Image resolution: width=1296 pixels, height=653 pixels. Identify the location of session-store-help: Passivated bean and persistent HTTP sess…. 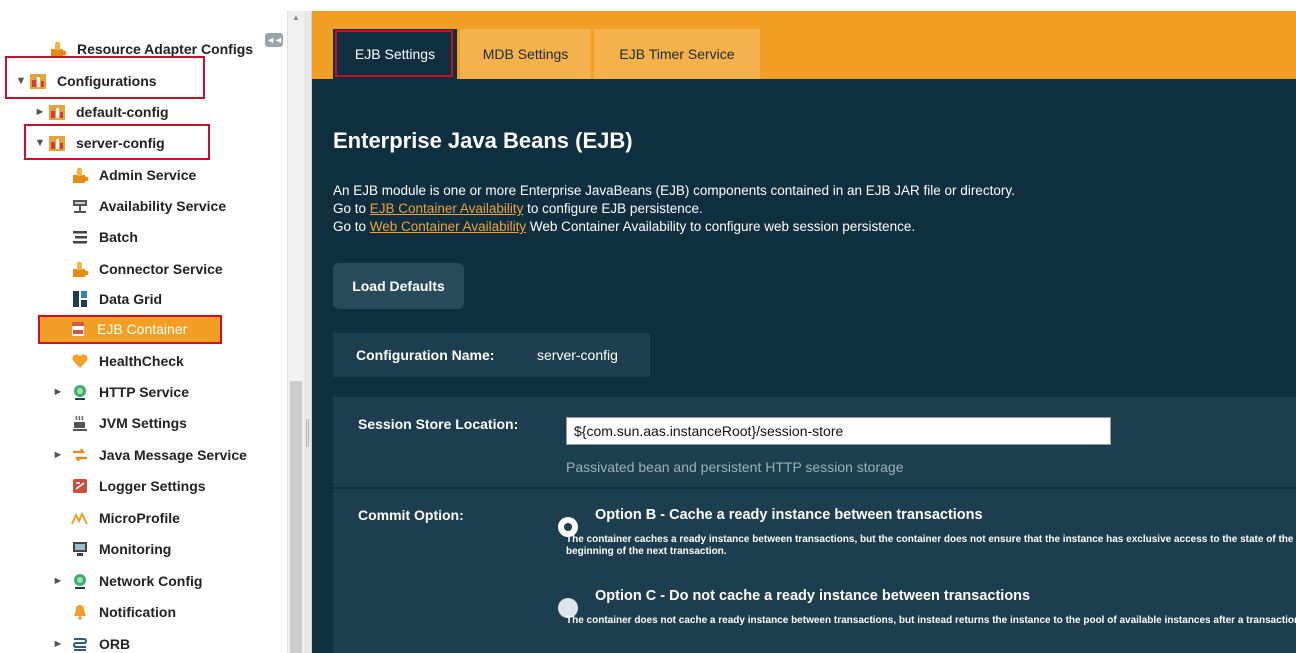
(735, 467).